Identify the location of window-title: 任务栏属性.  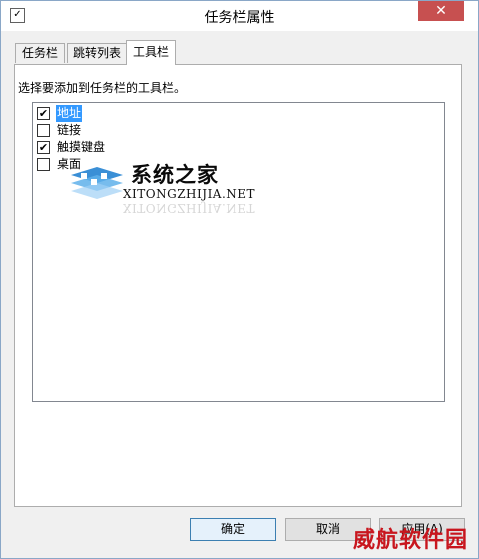
(239, 18).